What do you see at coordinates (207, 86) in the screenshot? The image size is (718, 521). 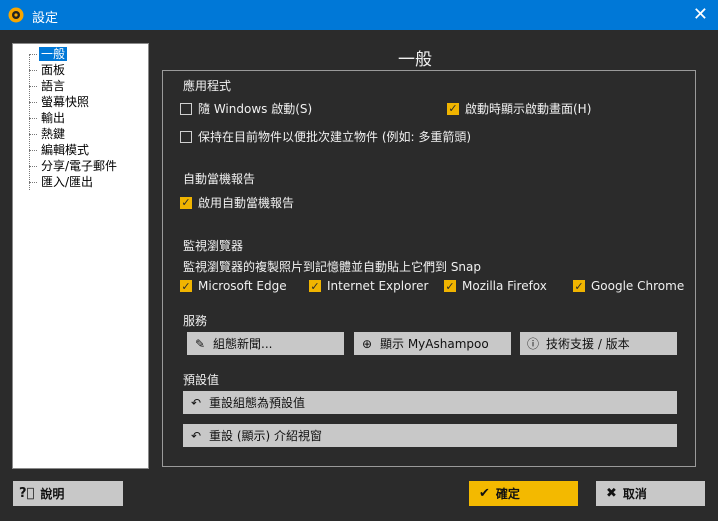 I see `app-group-label: 應用程式` at bounding box center [207, 86].